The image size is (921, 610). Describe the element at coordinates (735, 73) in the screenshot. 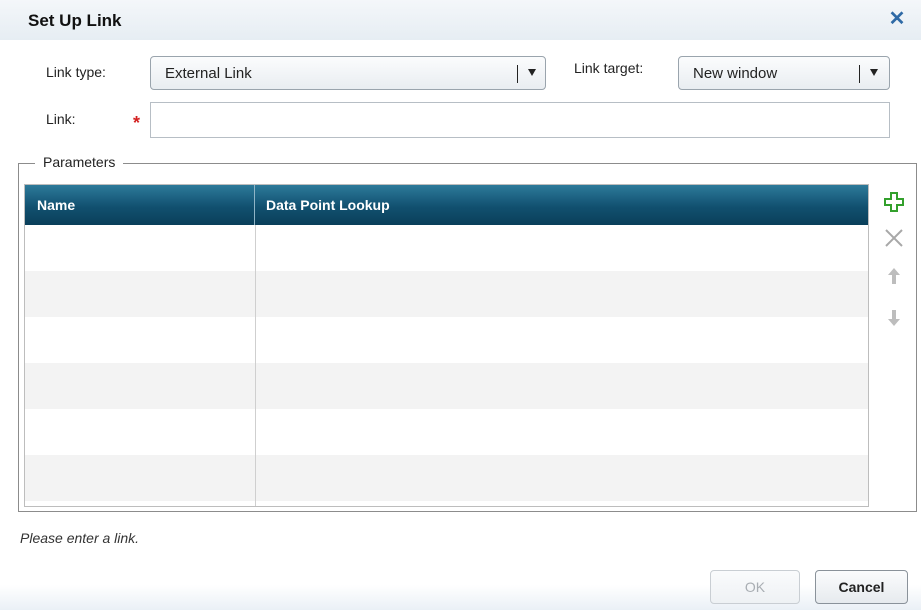

I see `link-target-value: New window` at that location.